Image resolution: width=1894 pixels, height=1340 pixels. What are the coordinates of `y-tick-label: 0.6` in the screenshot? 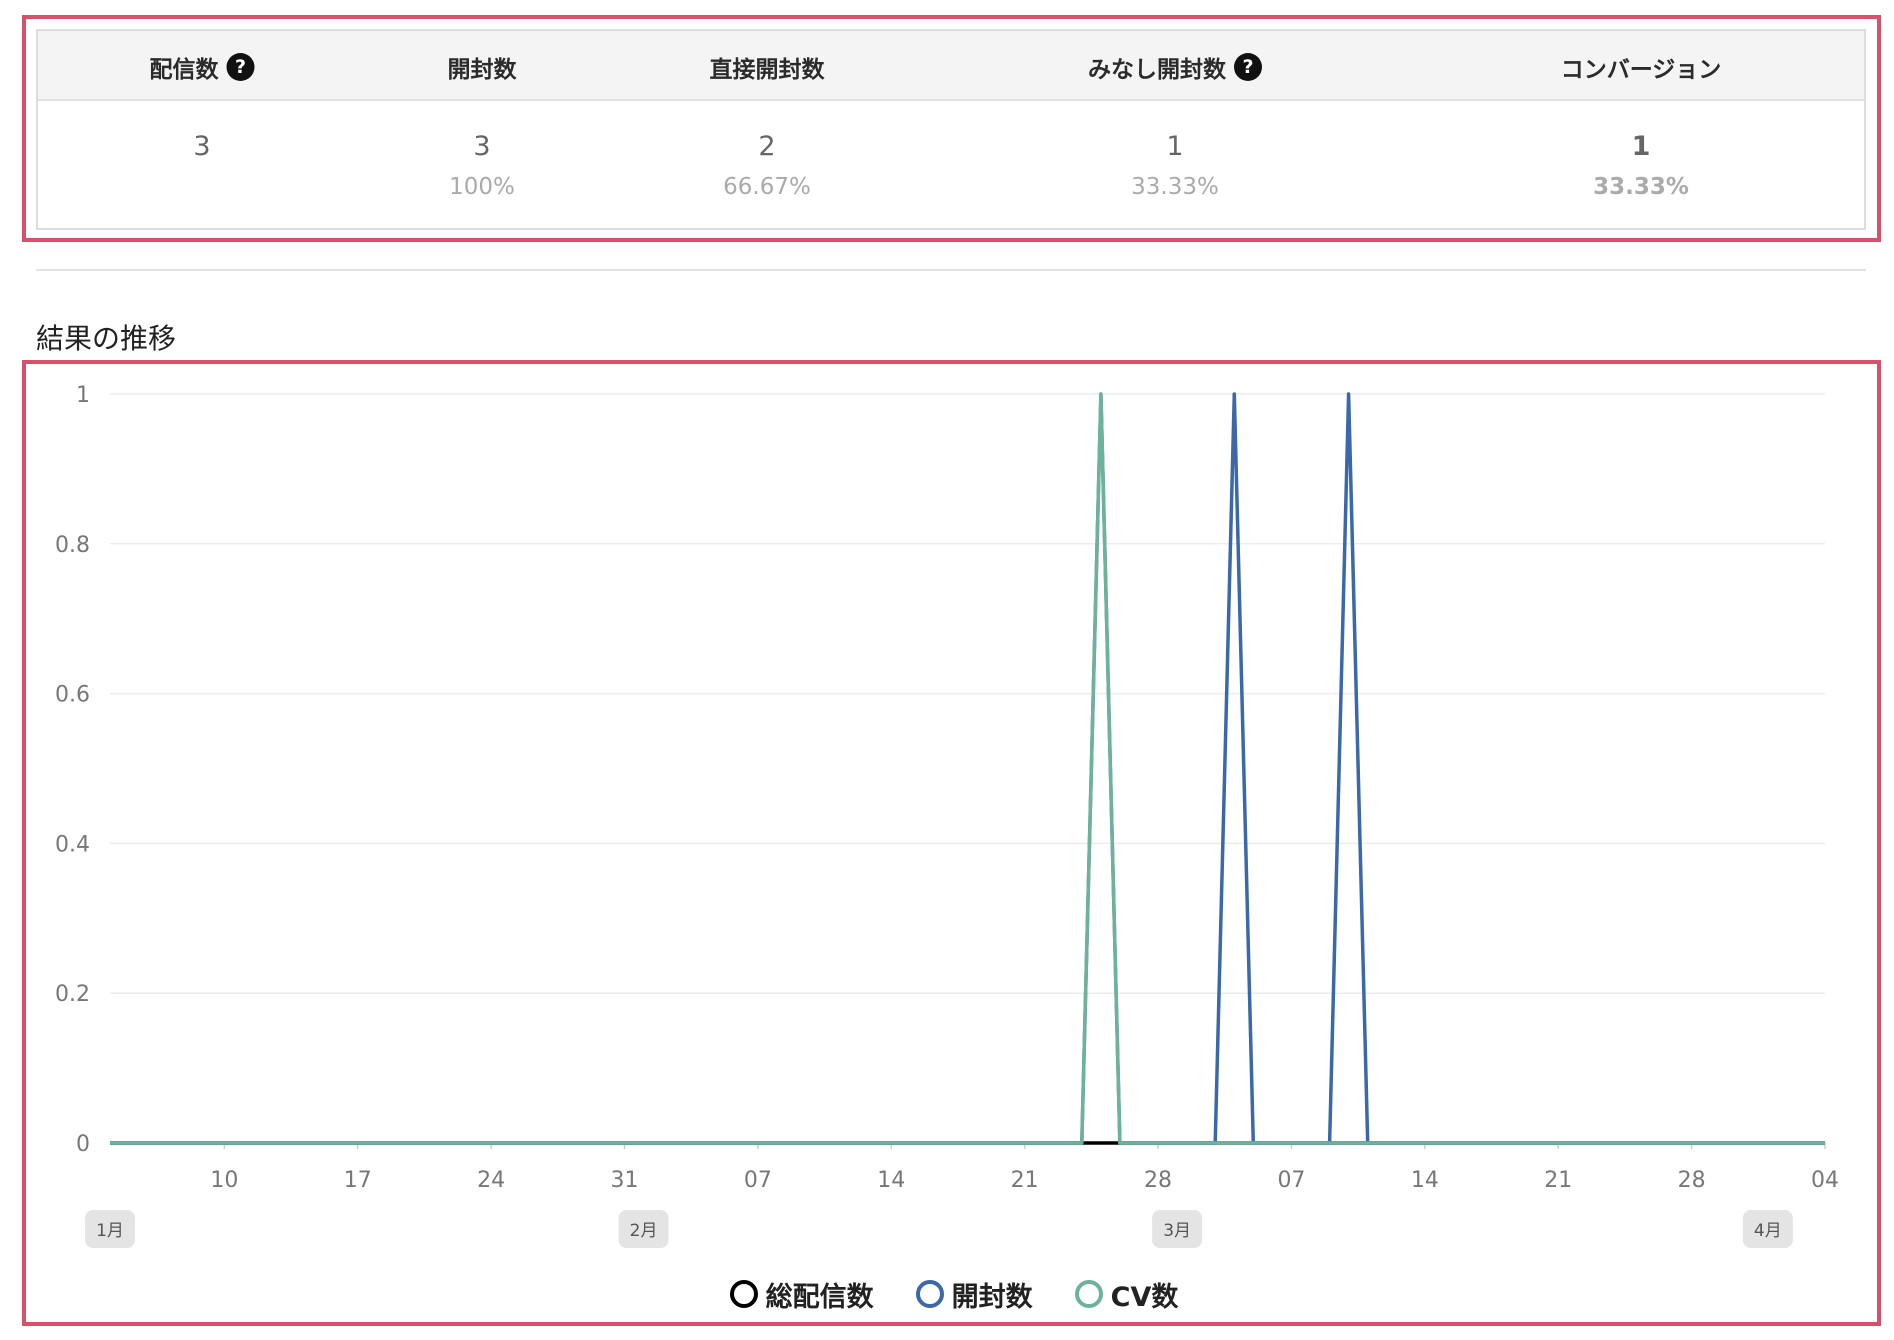 It's located at (72, 695).